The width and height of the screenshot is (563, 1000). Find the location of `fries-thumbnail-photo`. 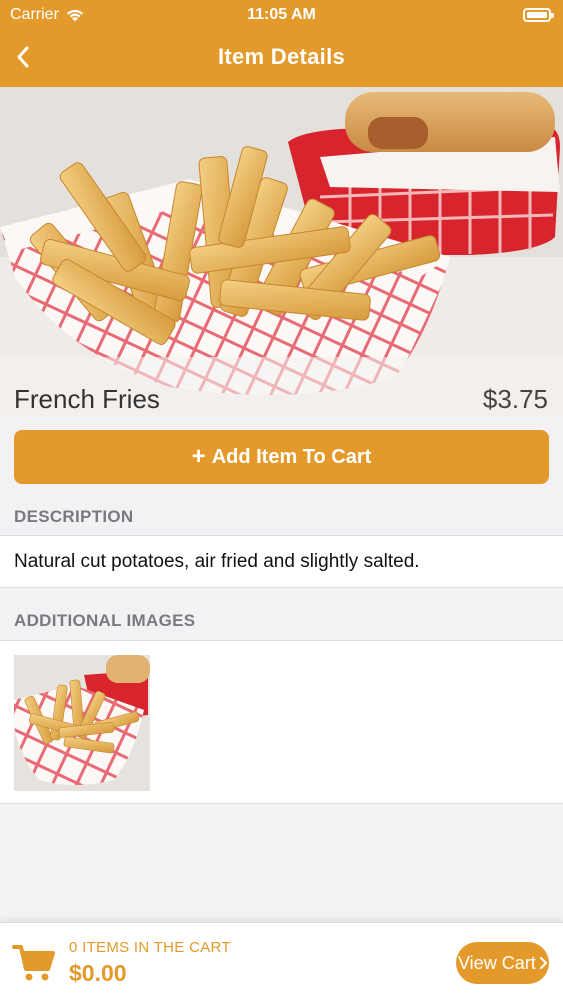

fries-thumbnail-photo is located at coordinates (82, 723).